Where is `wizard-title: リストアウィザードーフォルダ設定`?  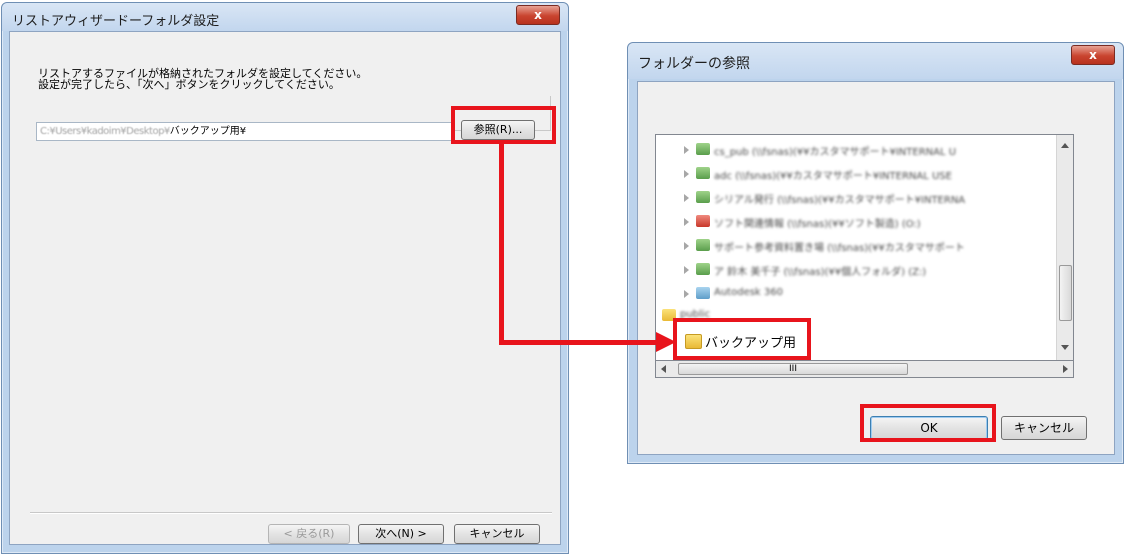
wizard-title: リストアウィザードーフォルダ設定 is located at coordinates (116, 21).